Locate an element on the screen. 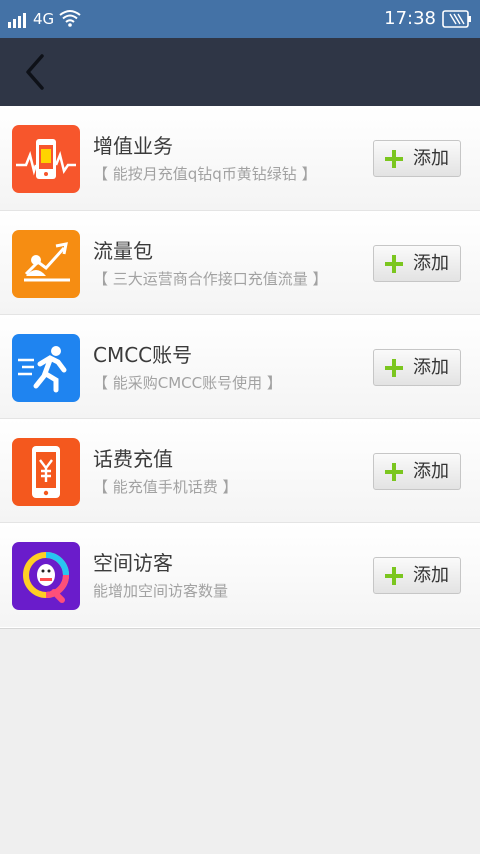 The width and height of the screenshot is (480, 854). battery-icon is located at coordinates (456, 19).